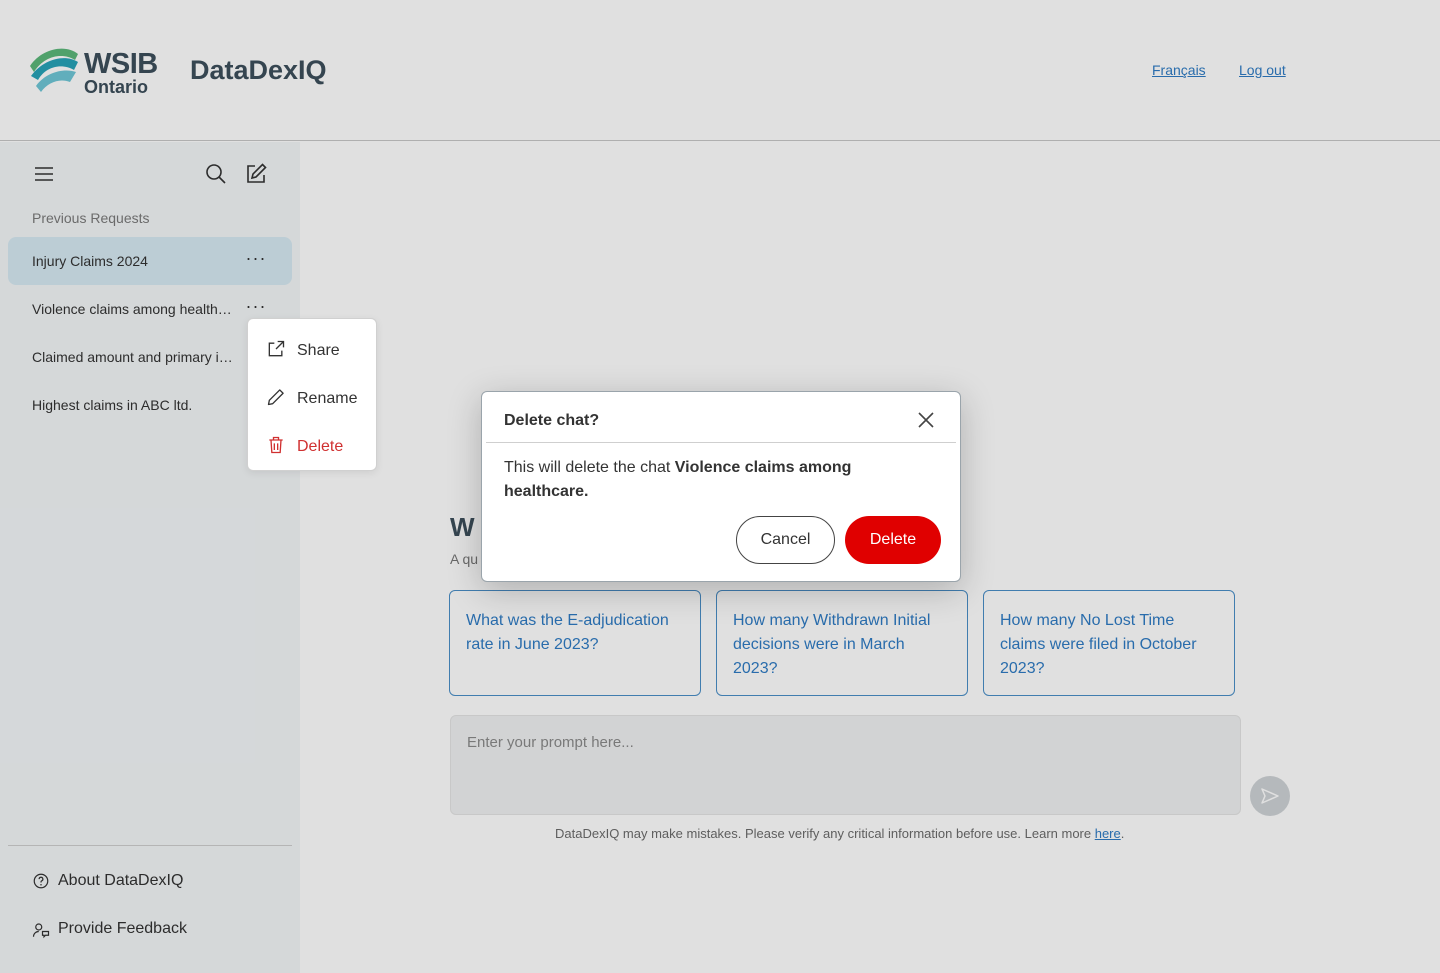 The height and width of the screenshot is (973, 1440). Describe the element at coordinates (926, 420) in the screenshot. I see `close-icon` at that location.